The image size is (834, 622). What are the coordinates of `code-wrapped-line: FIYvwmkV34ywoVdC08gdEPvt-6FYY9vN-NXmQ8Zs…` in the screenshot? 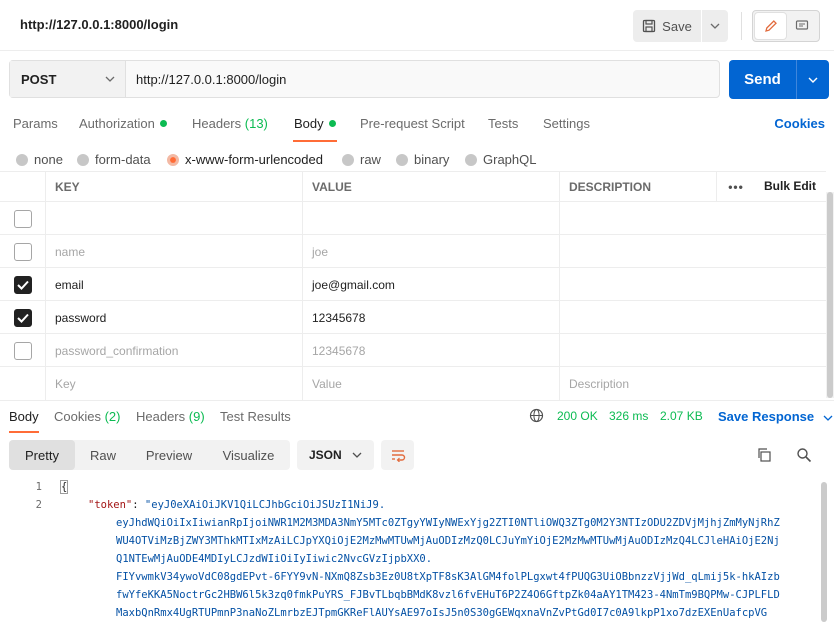 It's located at (448, 577).